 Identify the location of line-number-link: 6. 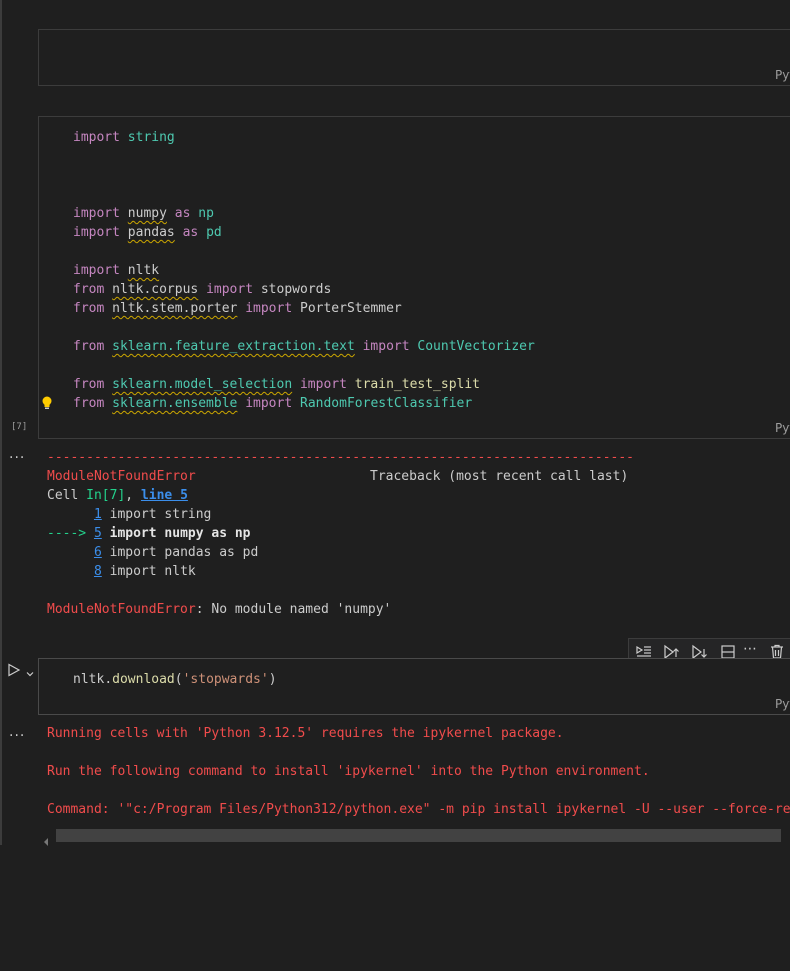
(98, 552).